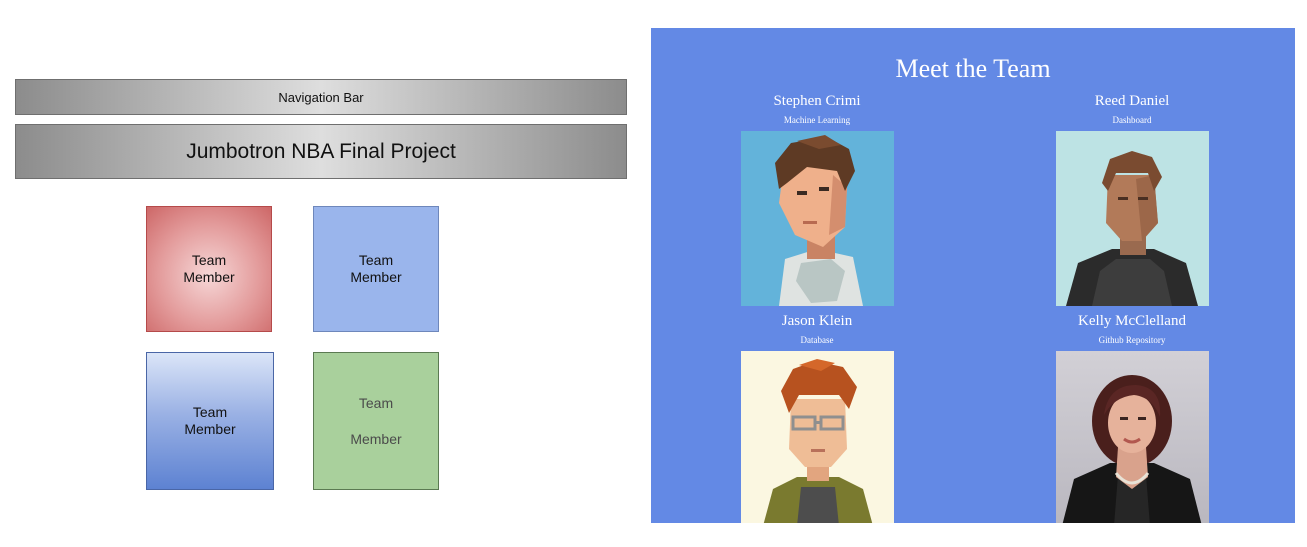  Describe the element at coordinates (1132, 321) in the screenshot. I see `member-name: Kelly McClelland` at that location.